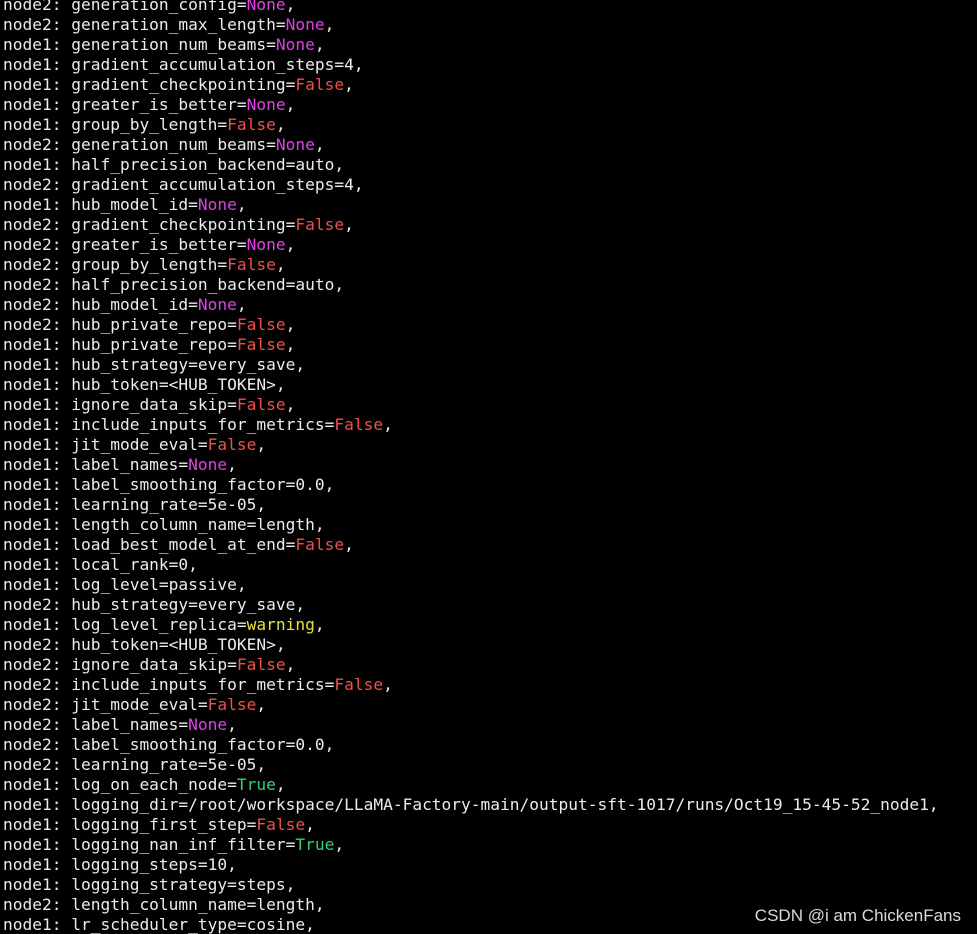  Describe the element at coordinates (471, 105) in the screenshot. I see `terminal-line: node1: greater_is_better=None,` at that location.